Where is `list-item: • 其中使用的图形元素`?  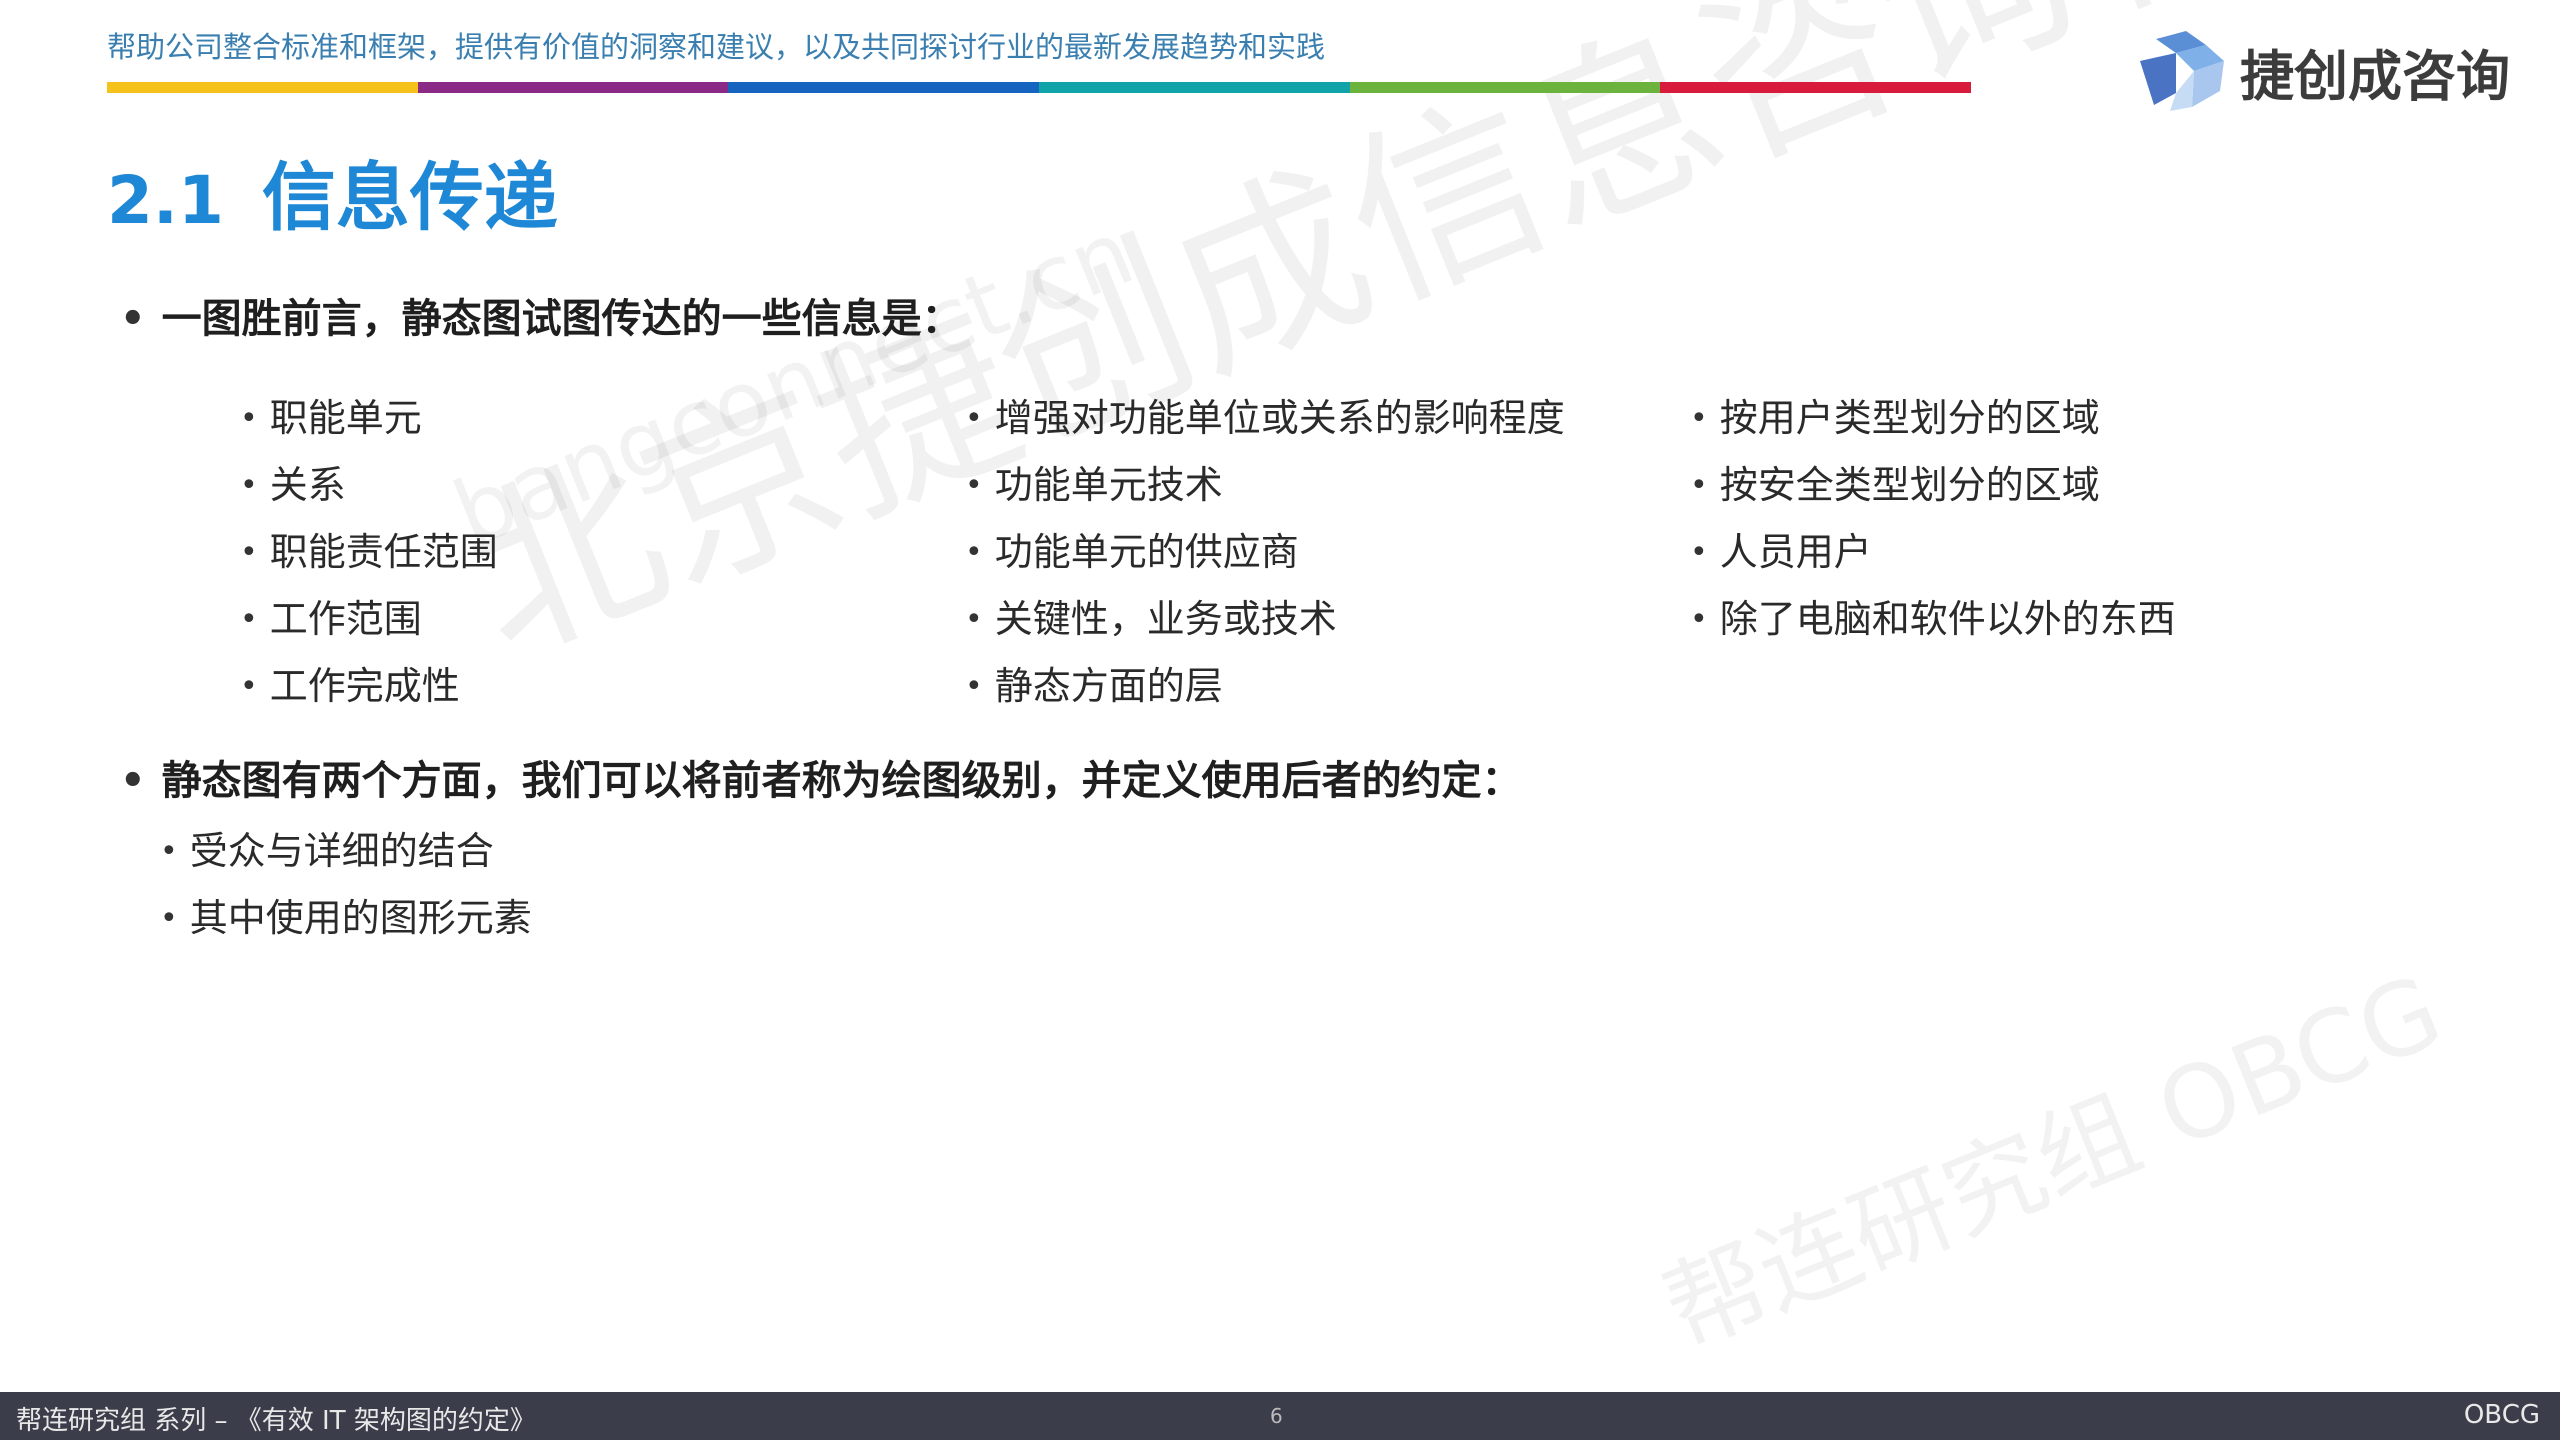
list-item: • 其中使用的图形元素 is located at coordinates (346, 918).